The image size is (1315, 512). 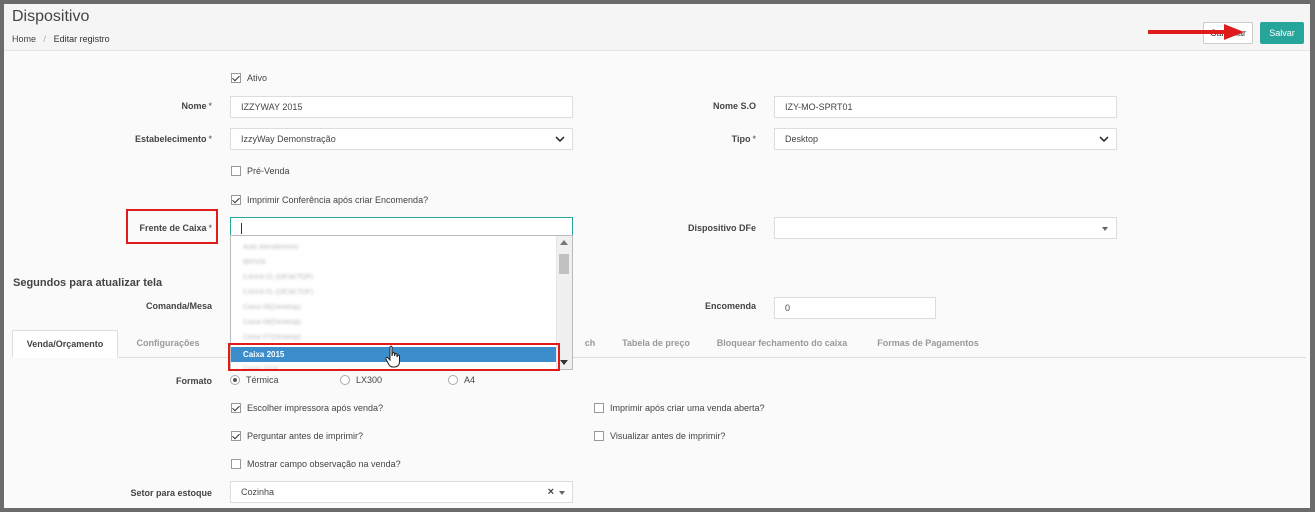 What do you see at coordinates (288, 139) in the screenshot?
I see `estabelecimento-value: IzzyWay Demonstração` at bounding box center [288, 139].